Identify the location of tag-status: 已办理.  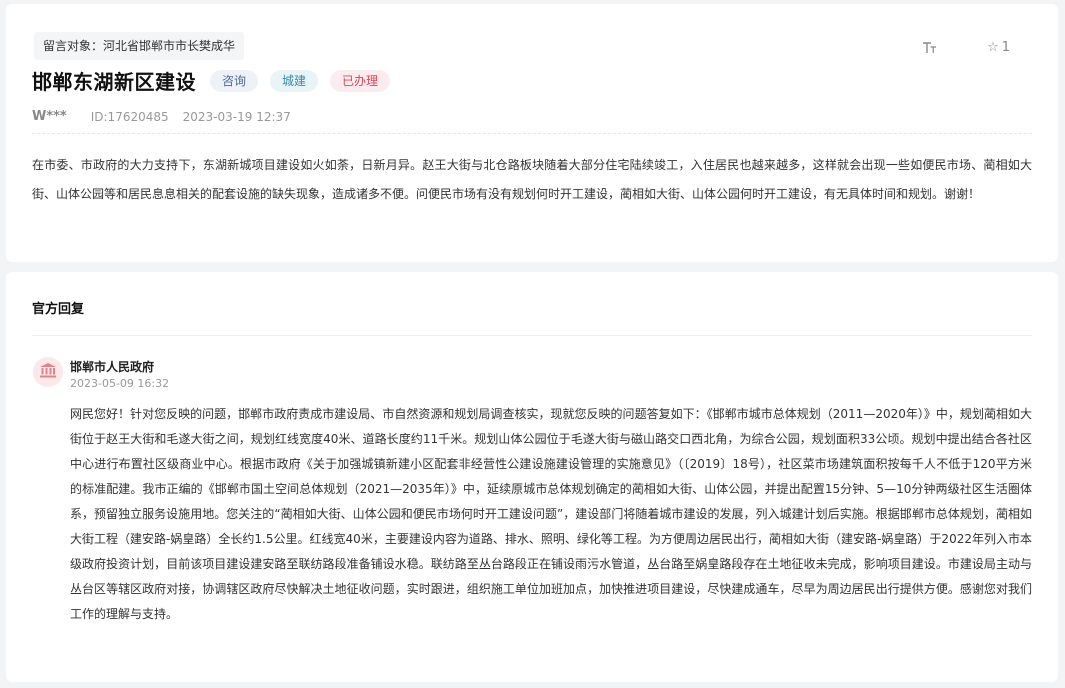
(360, 80).